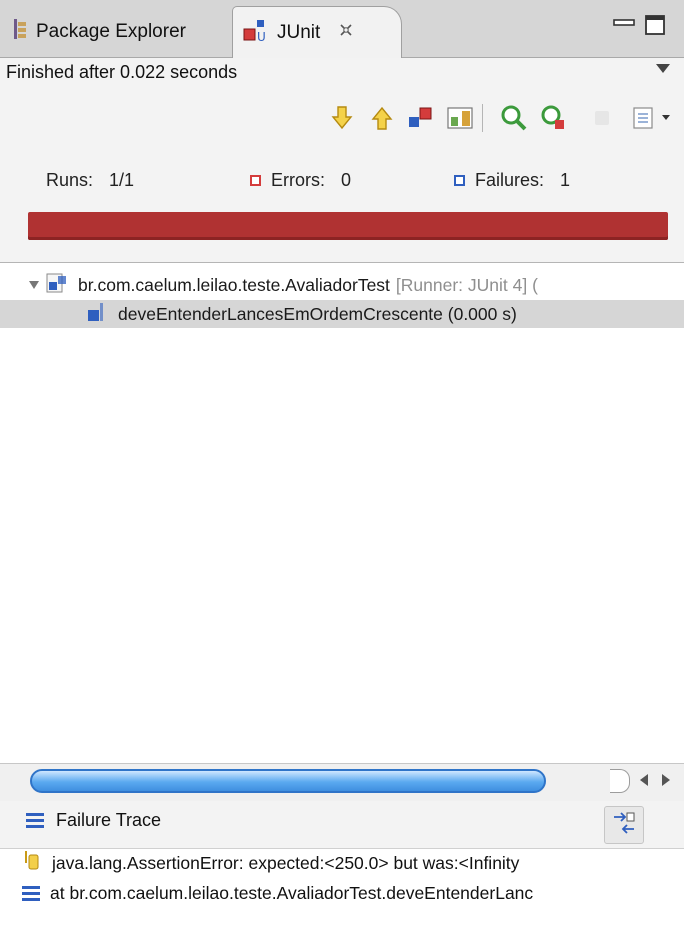 The height and width of the screenshot is (936, 684). I want to click on scrollbar-track-end, so click(620, 781).